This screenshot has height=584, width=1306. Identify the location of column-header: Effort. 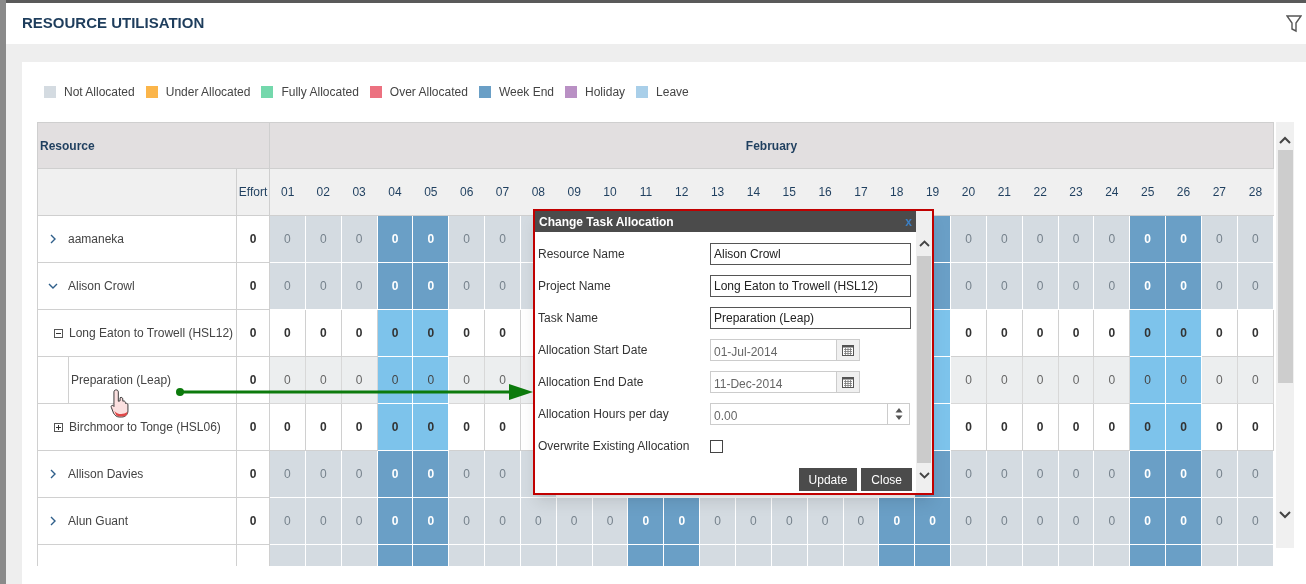
(253, 192).